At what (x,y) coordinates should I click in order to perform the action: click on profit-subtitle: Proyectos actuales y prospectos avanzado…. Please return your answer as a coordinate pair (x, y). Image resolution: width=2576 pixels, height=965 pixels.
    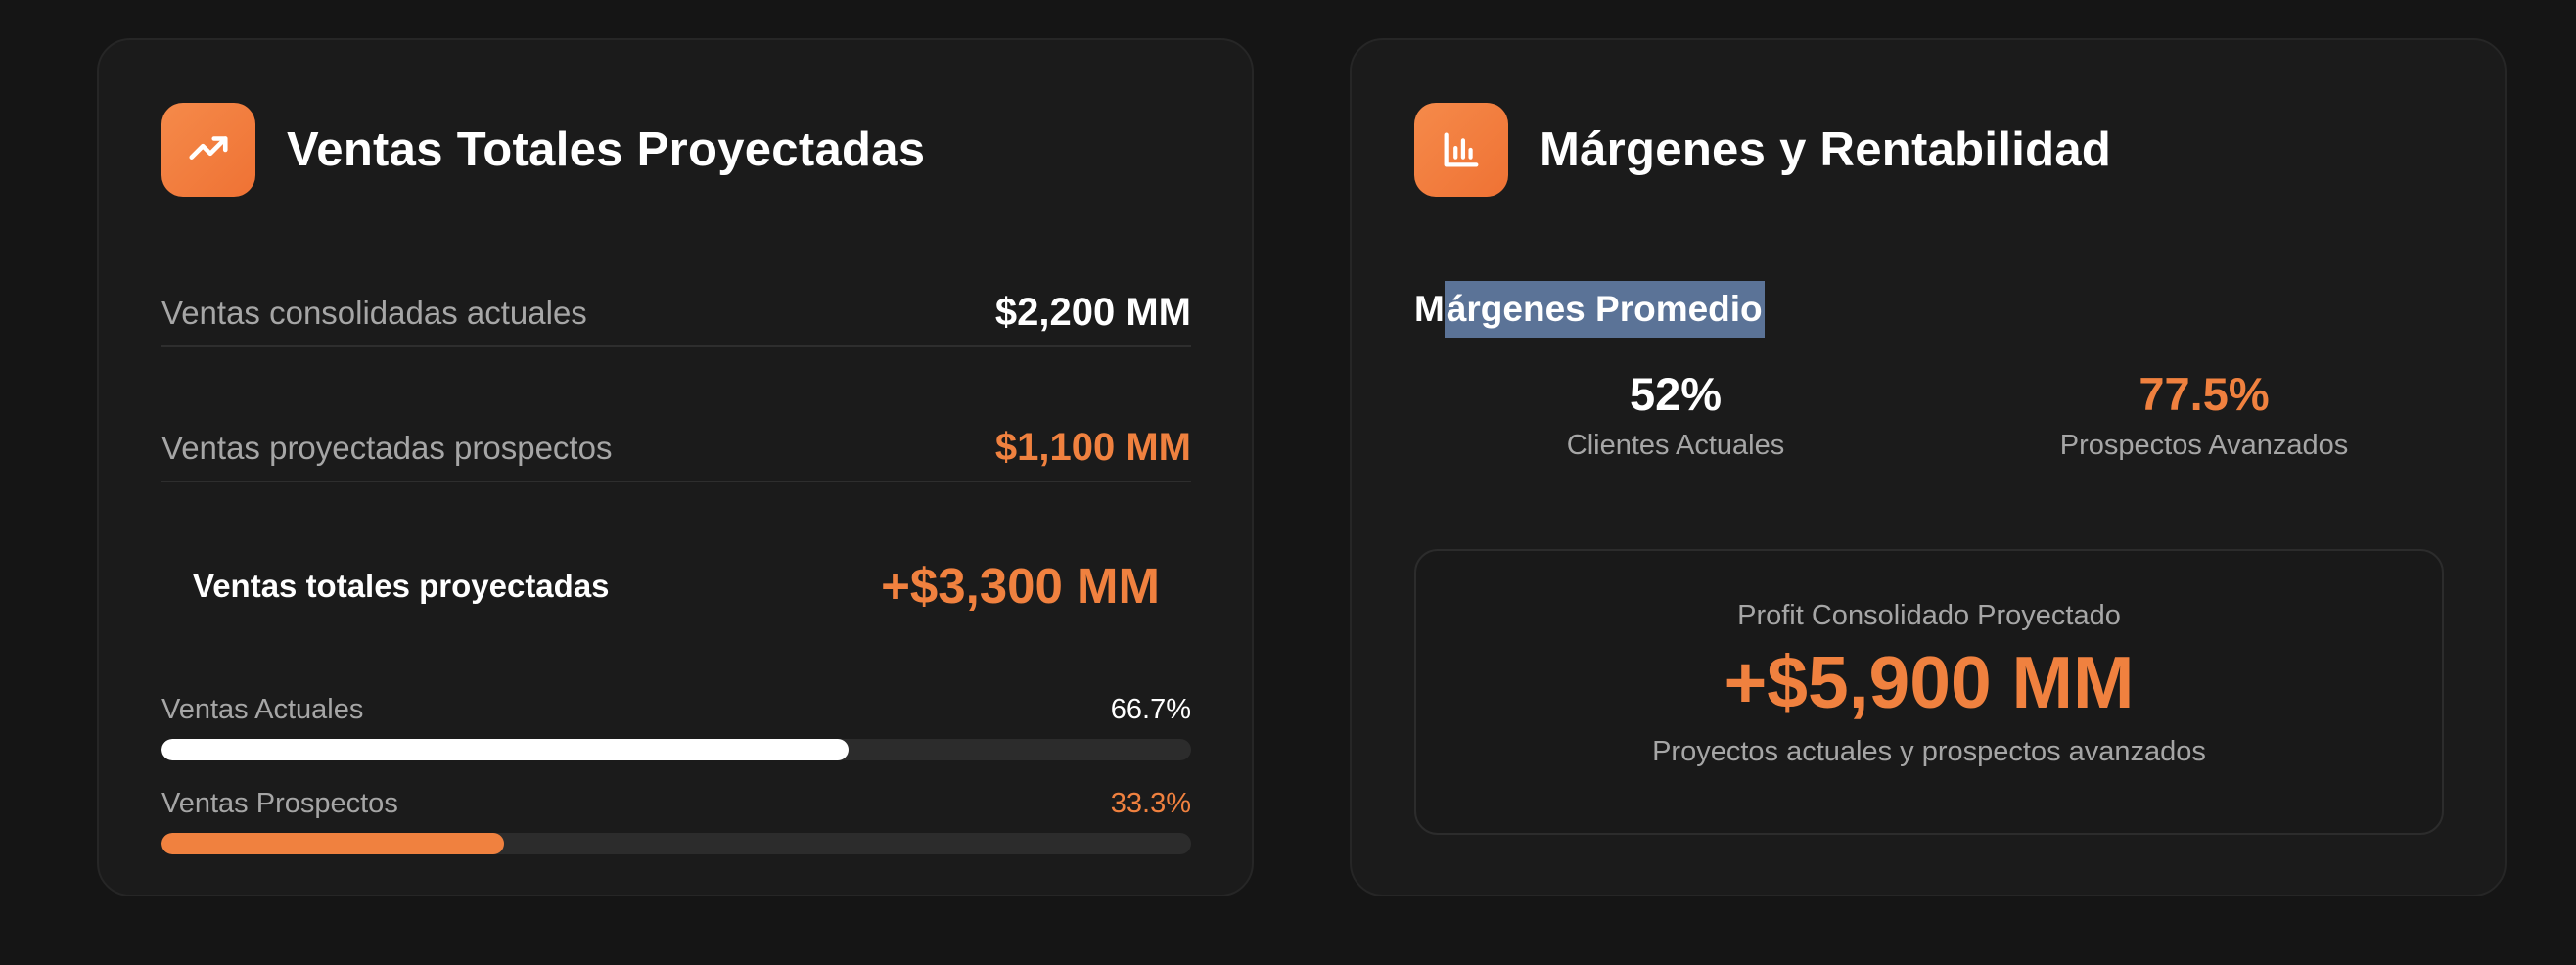
    Looking at the image, I should click on (1929, 751).